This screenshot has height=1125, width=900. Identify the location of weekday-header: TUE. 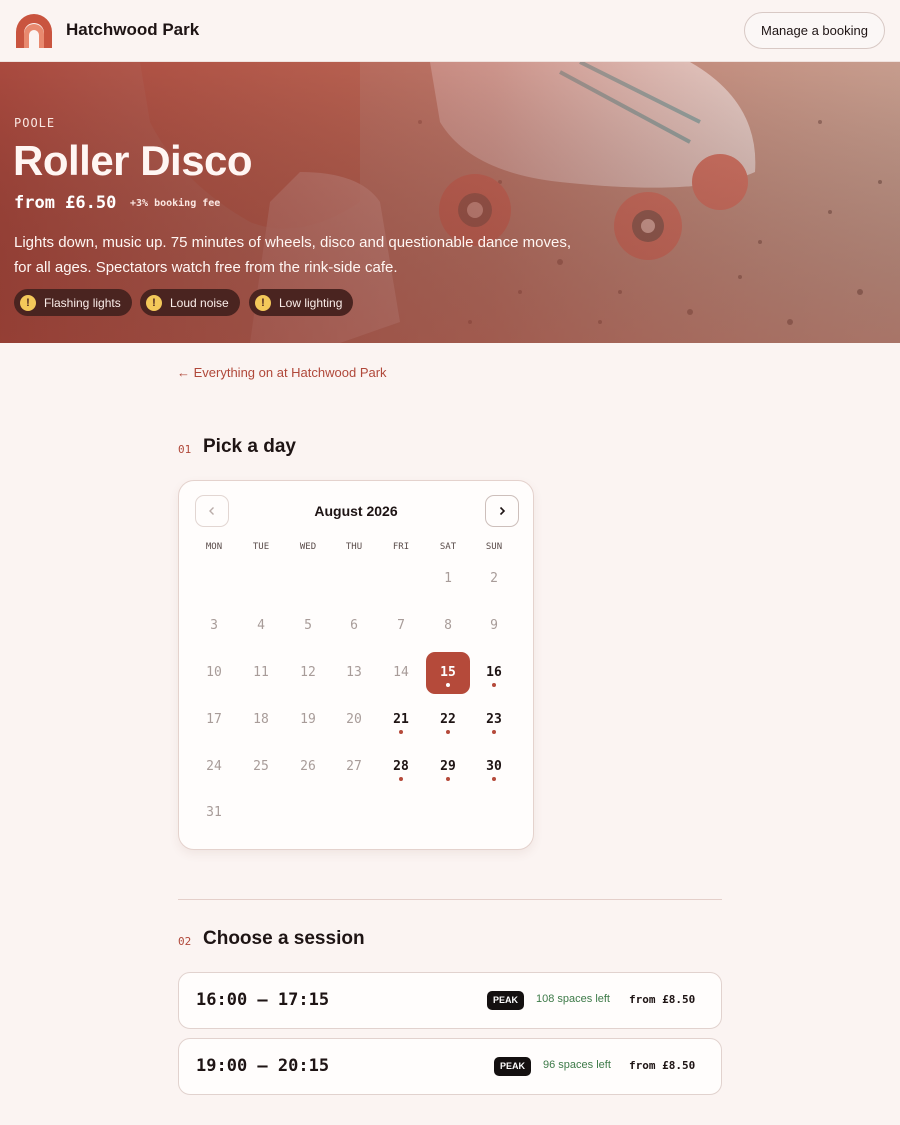
(261, 547).